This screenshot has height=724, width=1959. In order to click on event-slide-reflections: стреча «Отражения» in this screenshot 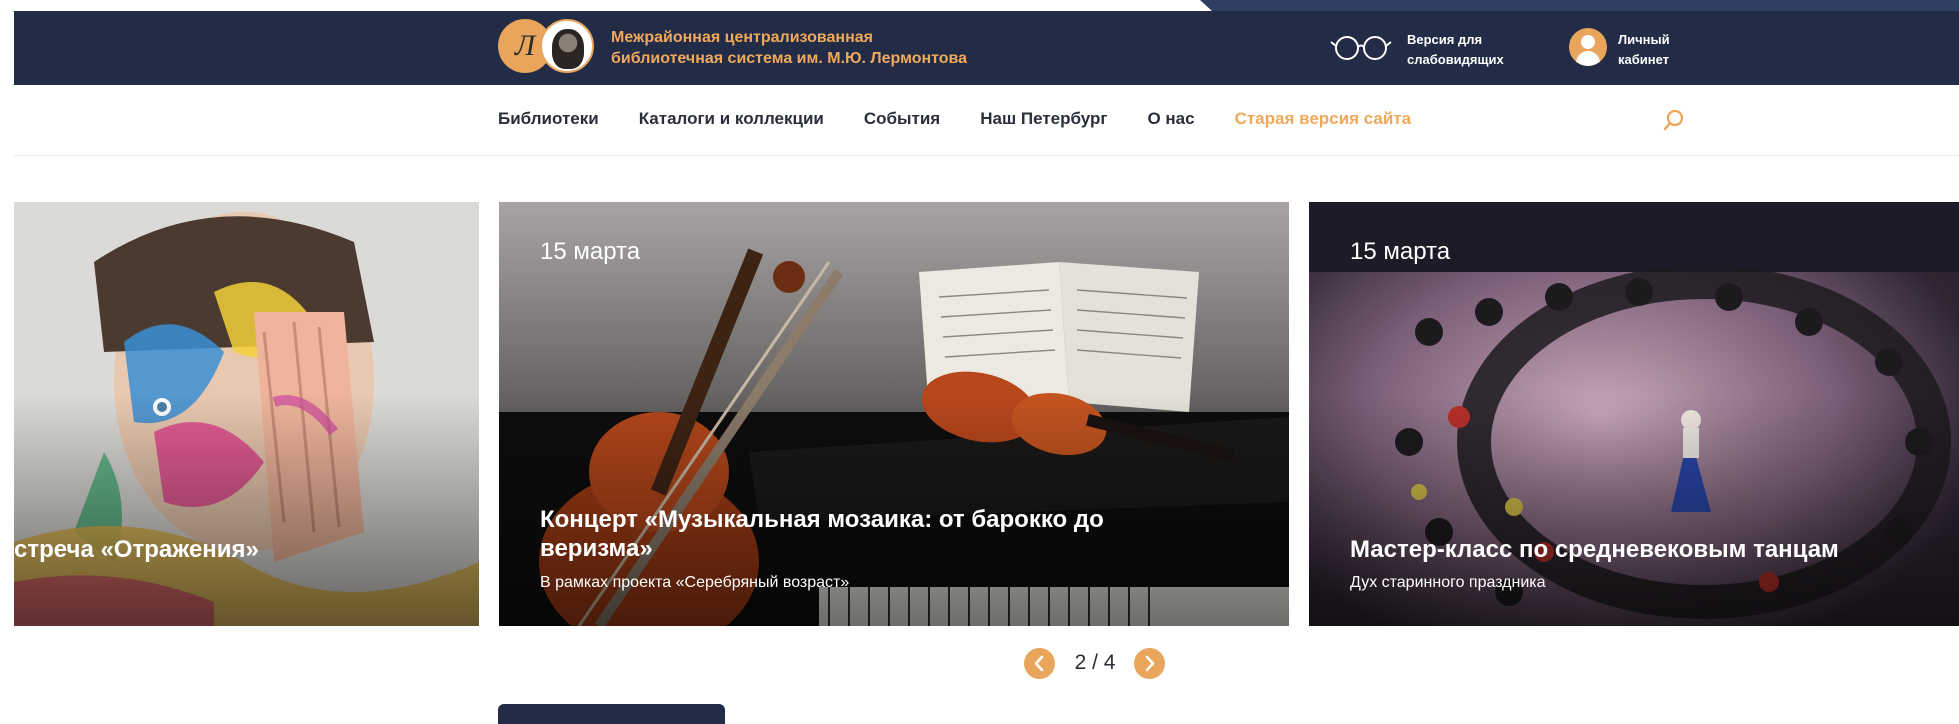, I will do `click(246, 414)`.